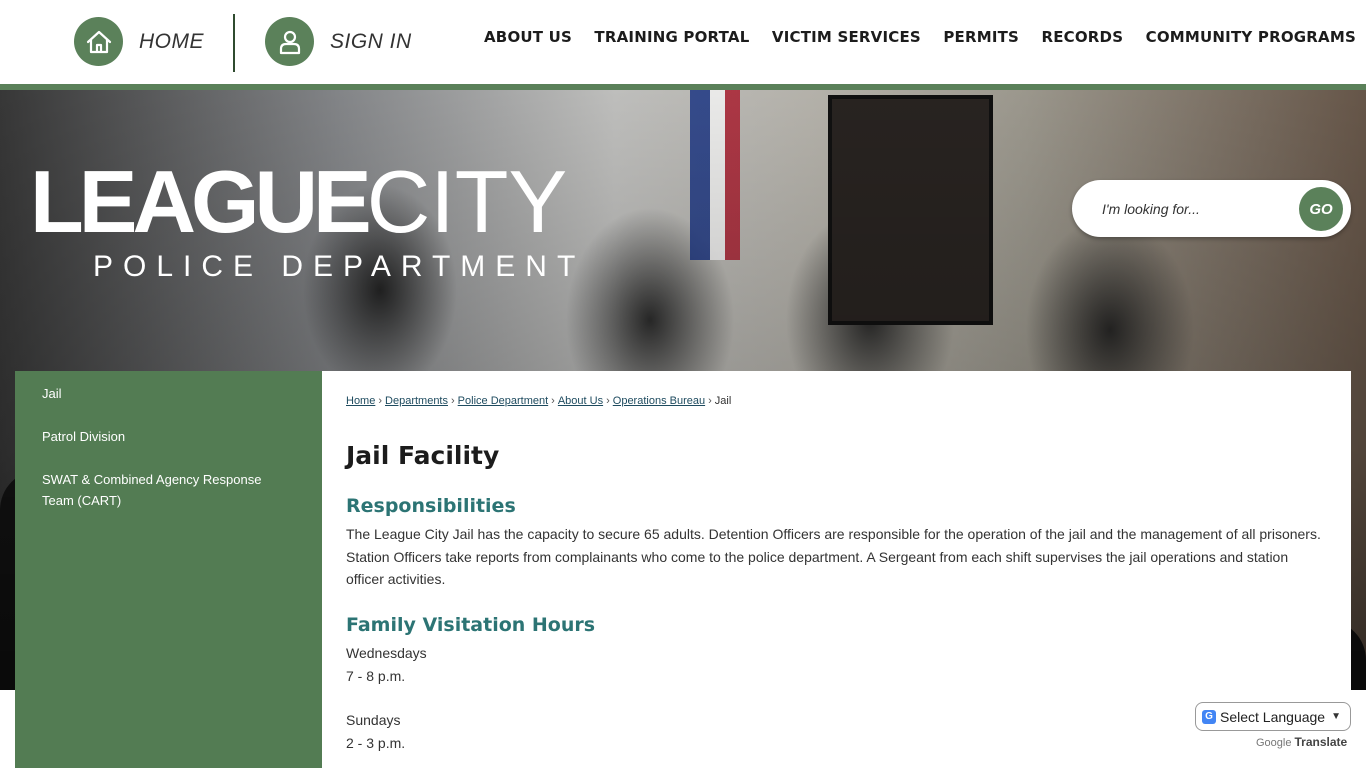  Describe the element at coordinates (386, 653) in the screenshot. I see `visitation-day: Wednesdays` at that location.